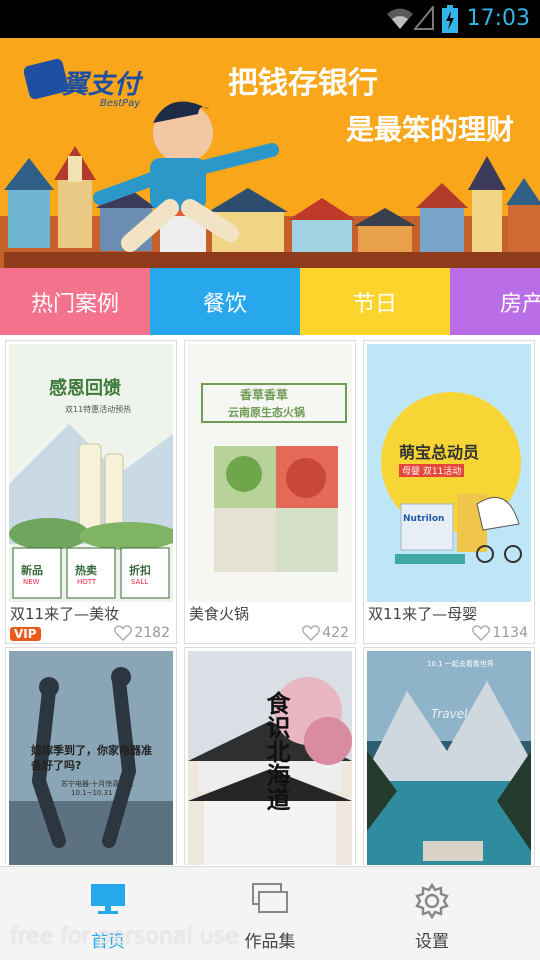 This screenshot has height=961, width=540. I want to click on card-thumbnail: 10.1 一起去看看世界 Travel, so click(449, 758).